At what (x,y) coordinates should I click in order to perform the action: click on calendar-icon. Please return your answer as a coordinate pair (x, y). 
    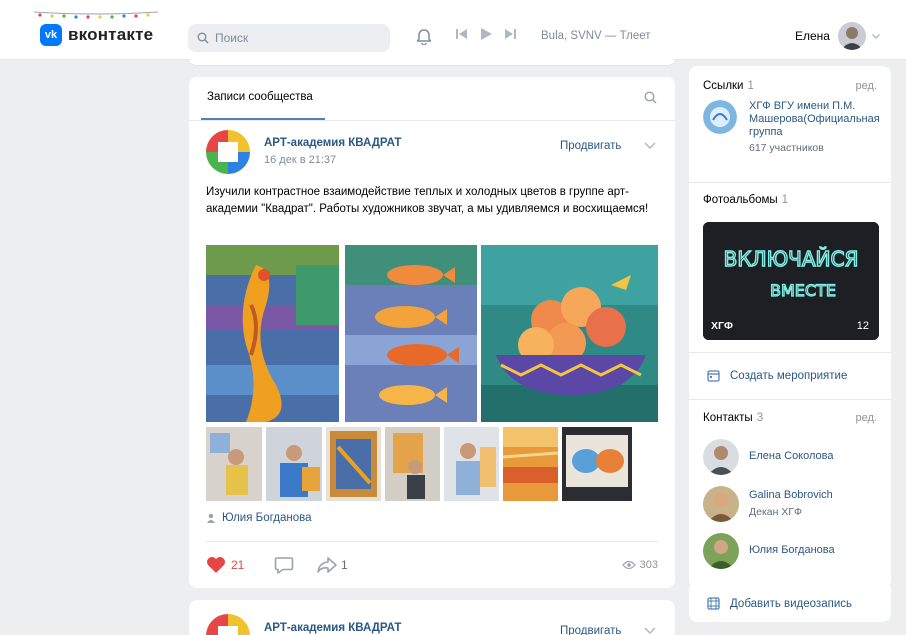
    Looking at the image, I should click on (713, 376).